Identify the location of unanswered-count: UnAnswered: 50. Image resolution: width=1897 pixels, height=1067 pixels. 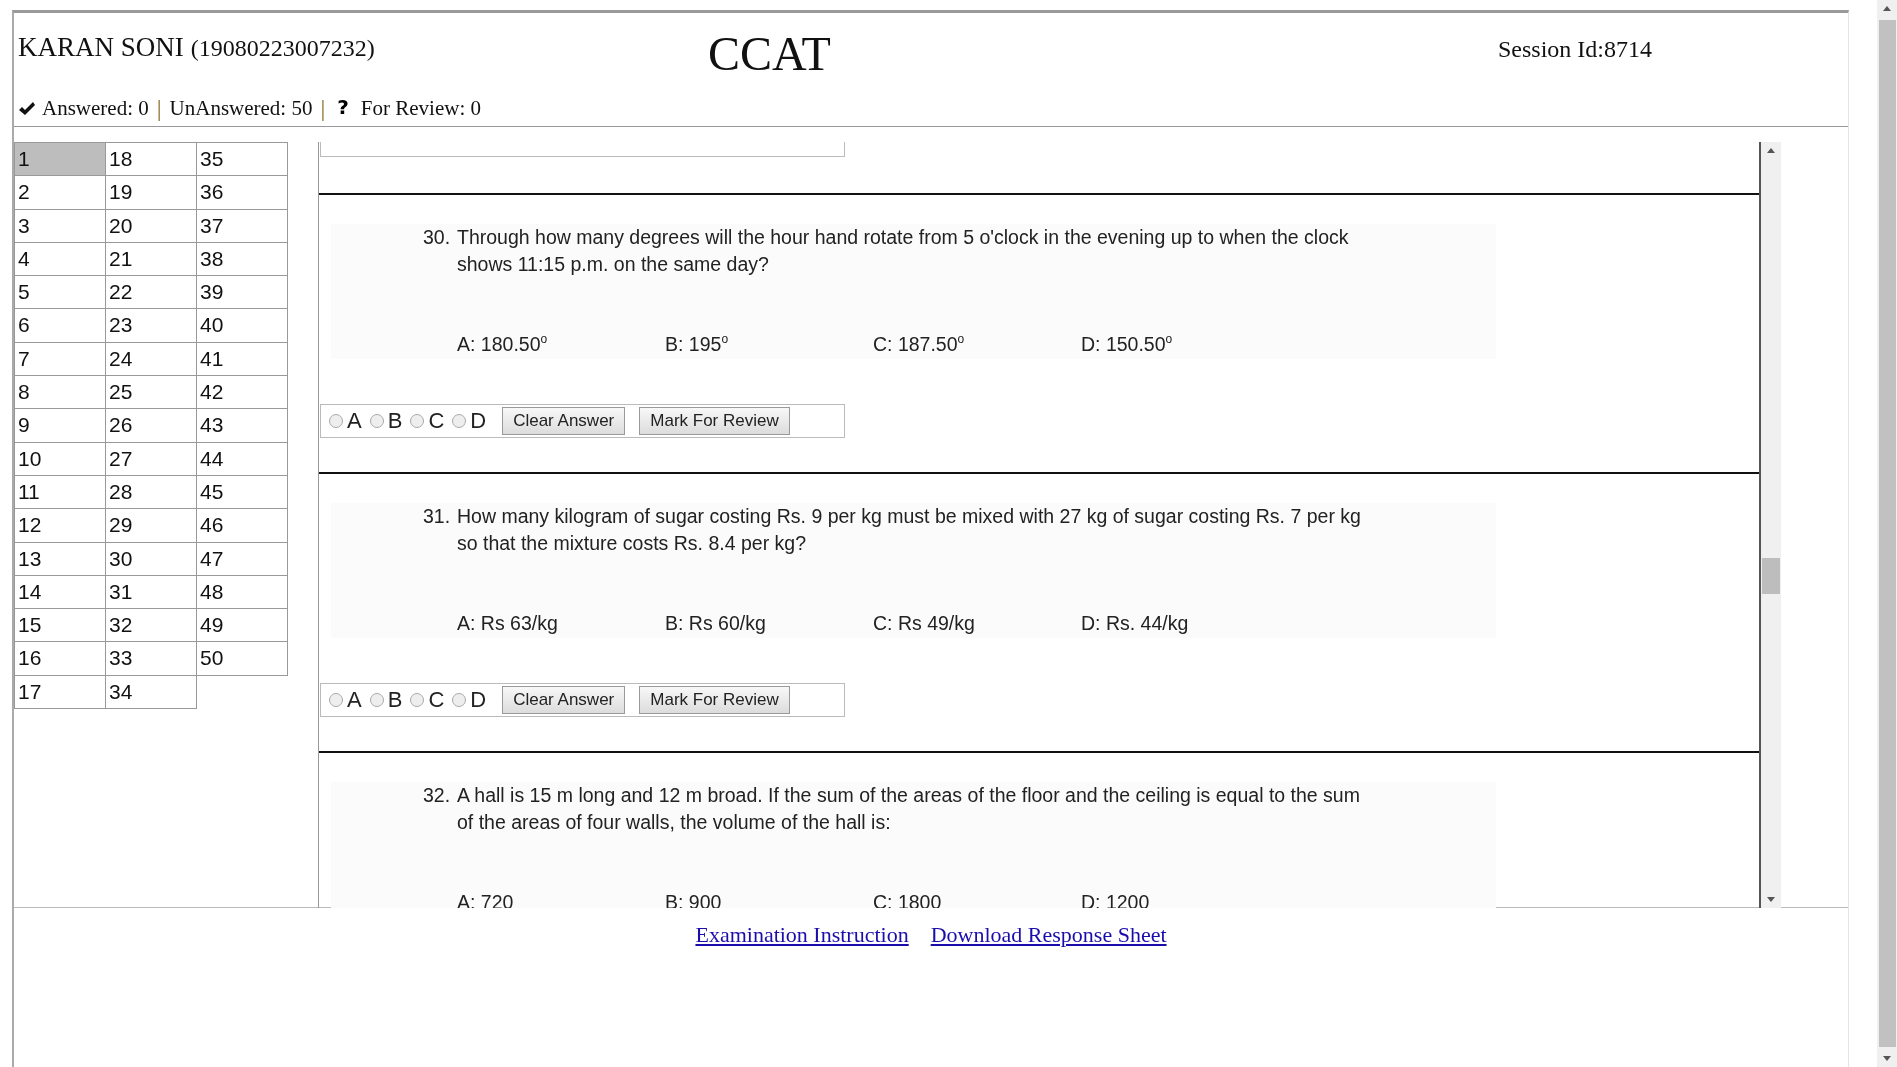
(241, 108).